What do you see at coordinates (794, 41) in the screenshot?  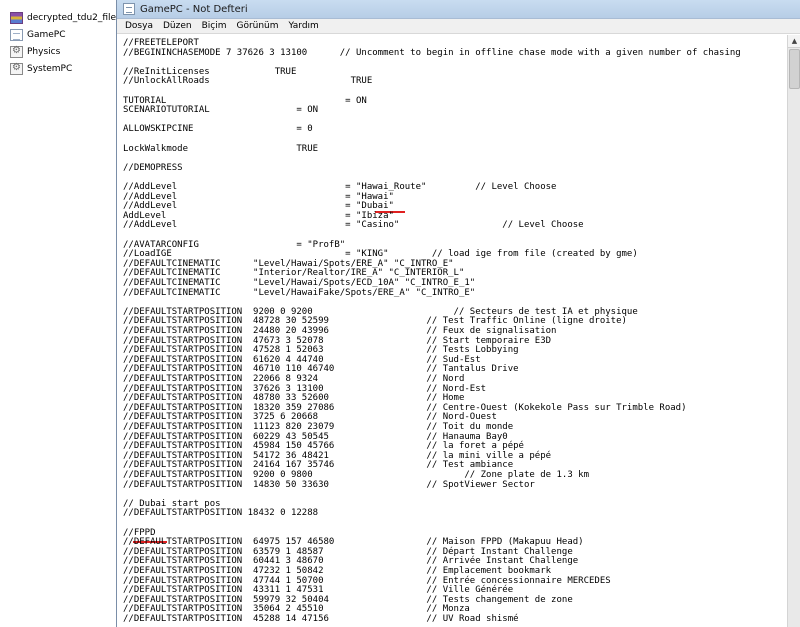 I see `scroll-up-arrow-icon: ▲` at bounding box center [794, 41].